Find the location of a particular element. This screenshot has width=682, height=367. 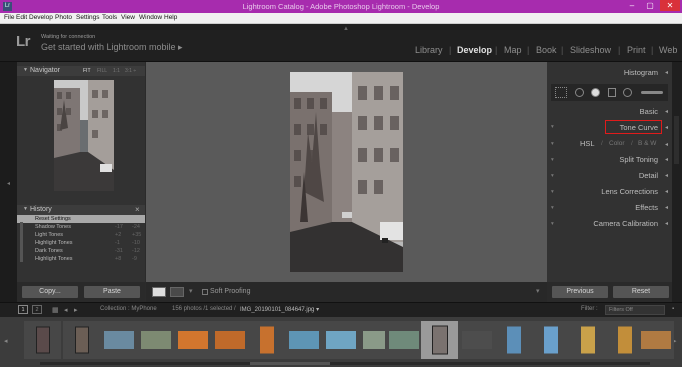

module-develop: Develop is located at coordinates (474, 50).